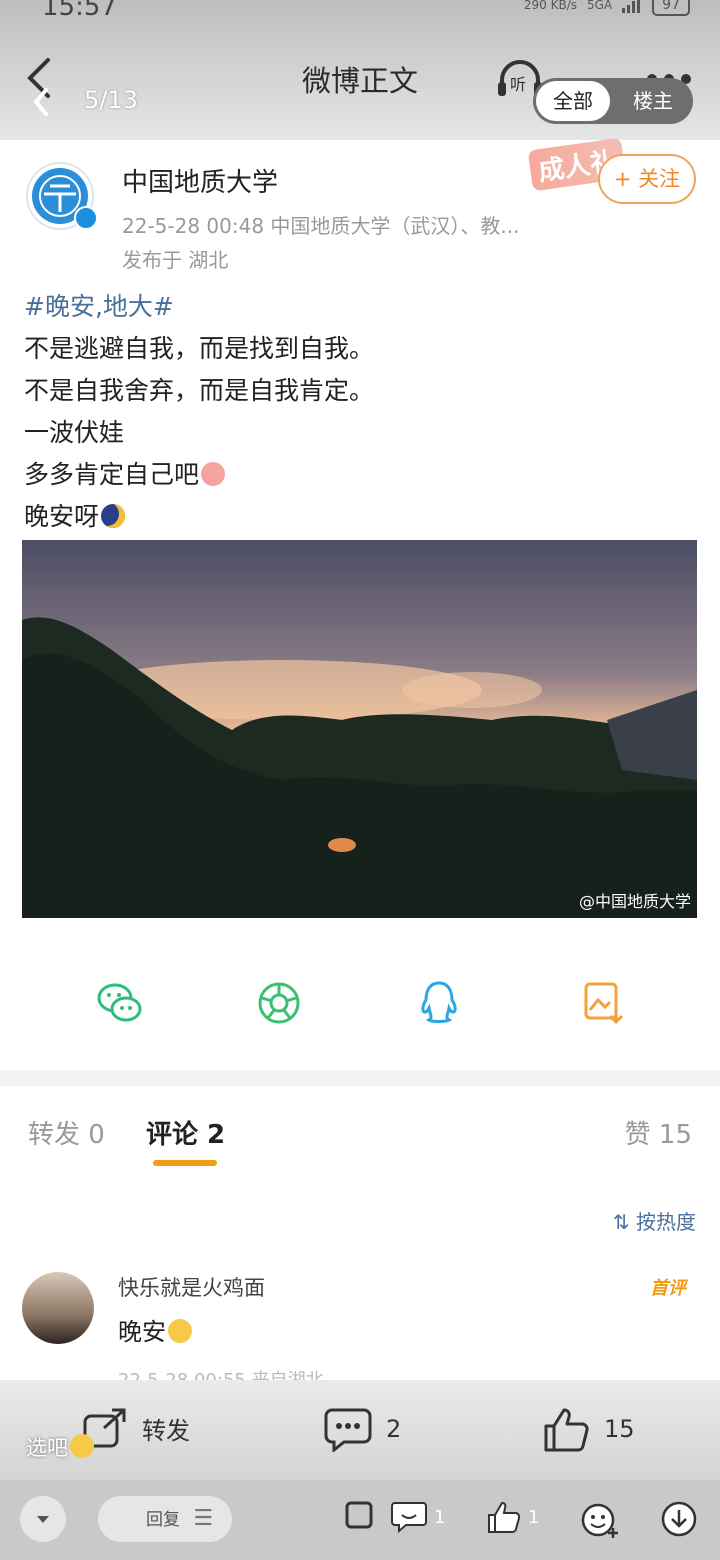  What do you see at coordinates (600, 6) in the screenshot?
I see `signal-label: 5GA` at bounding box center [600, 6].